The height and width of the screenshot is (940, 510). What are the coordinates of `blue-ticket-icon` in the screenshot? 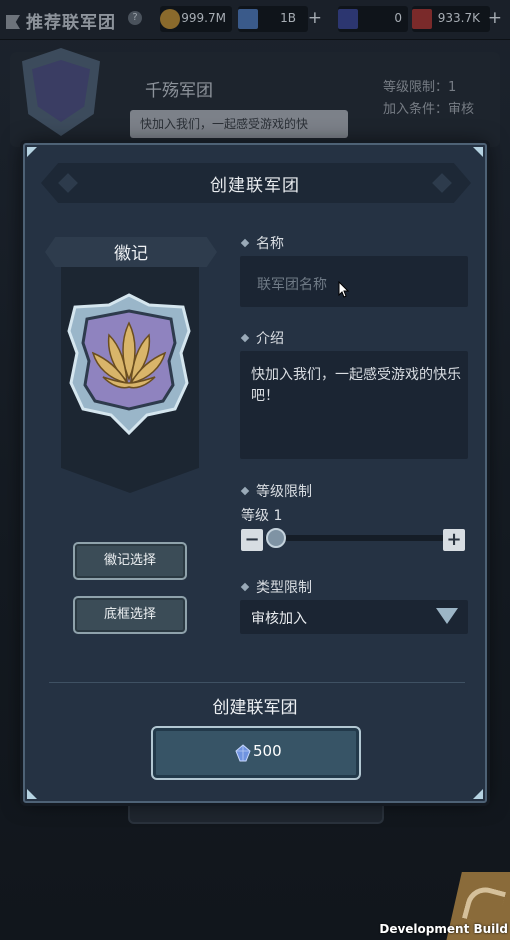 It's located at (348, 19).